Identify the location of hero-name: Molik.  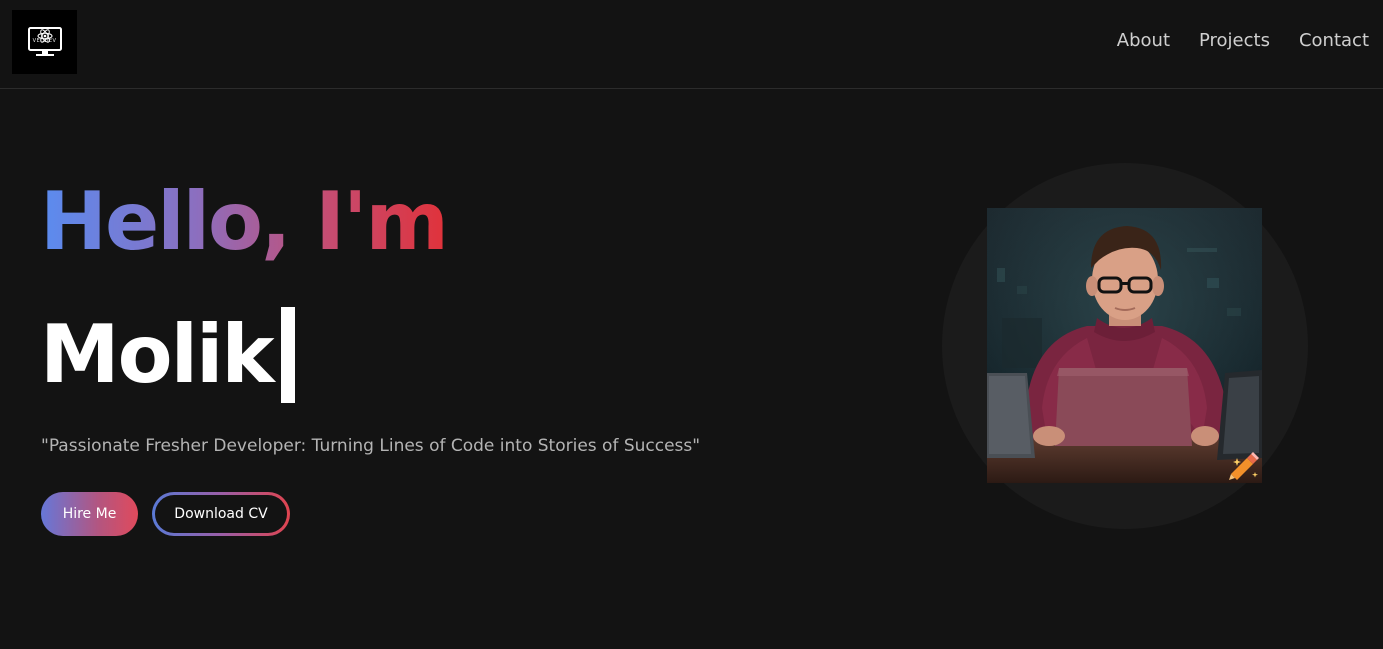
(167, 355).